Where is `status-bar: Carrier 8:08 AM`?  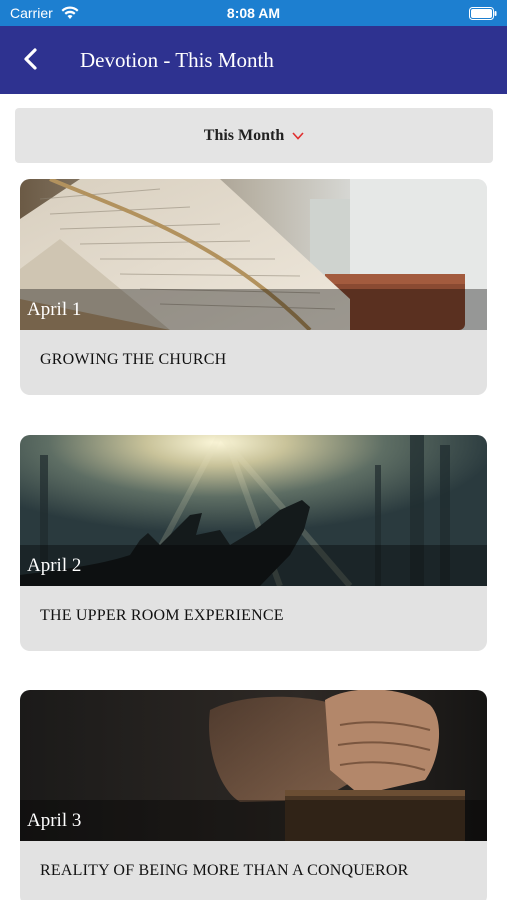 status-bar: Carrier 8:08 AM is located at coordinates (253, 13).